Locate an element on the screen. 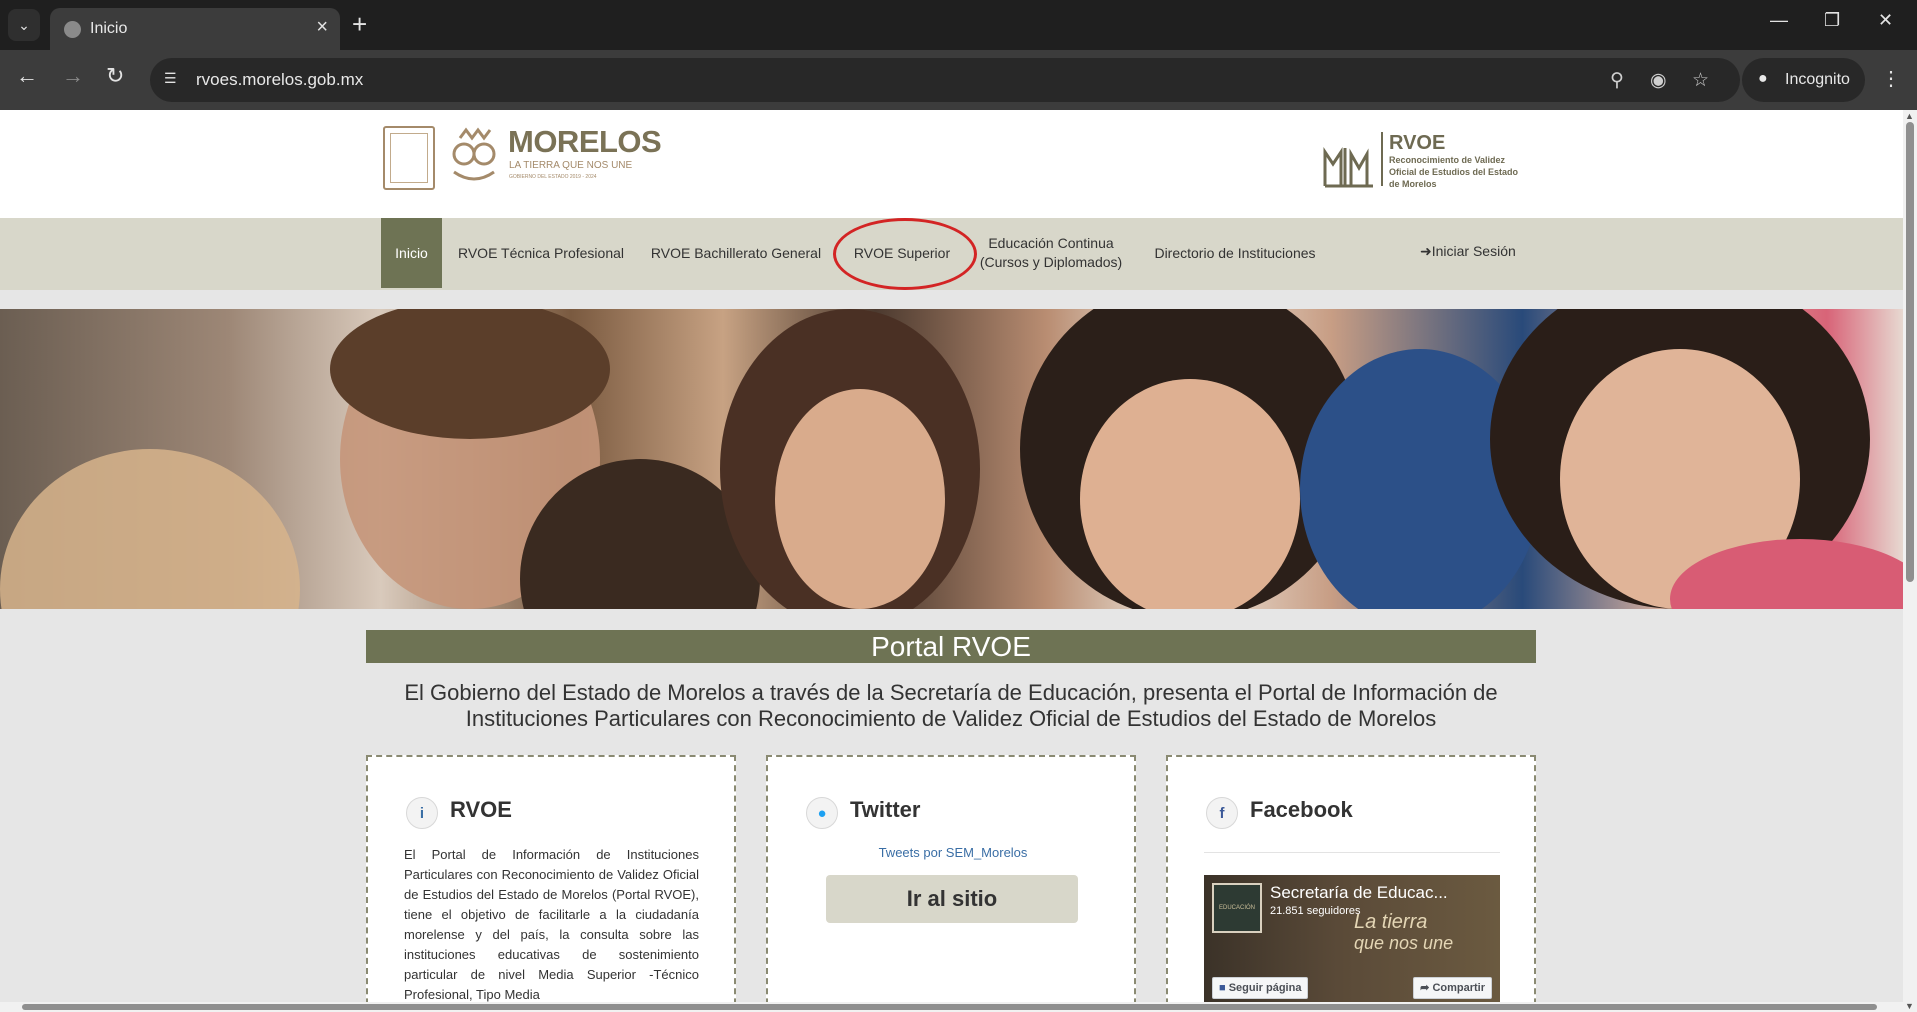 Image resolution: width=1917 pixels, height=1012 pixels. twitter-card-title: Twitter is located at coordinates (885, 809).